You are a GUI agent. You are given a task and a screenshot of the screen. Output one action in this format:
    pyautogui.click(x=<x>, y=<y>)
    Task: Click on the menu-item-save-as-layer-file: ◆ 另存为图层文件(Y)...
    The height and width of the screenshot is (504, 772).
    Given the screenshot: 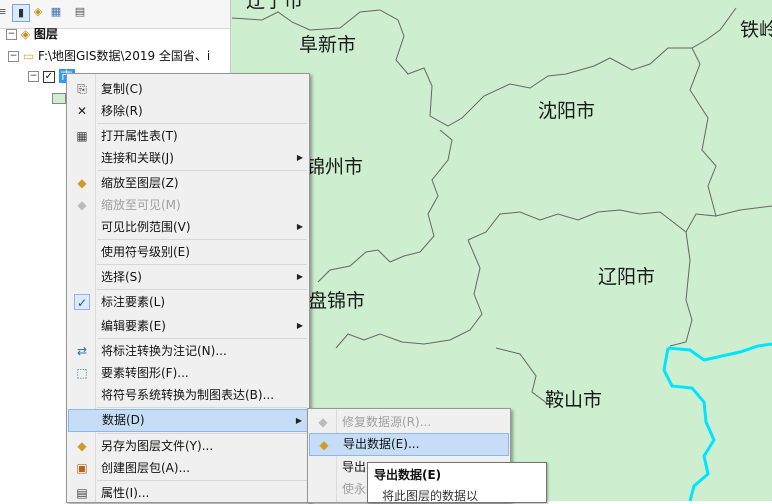 What is the action you would take?
    pyautogui.click(x=188, y=446)
    